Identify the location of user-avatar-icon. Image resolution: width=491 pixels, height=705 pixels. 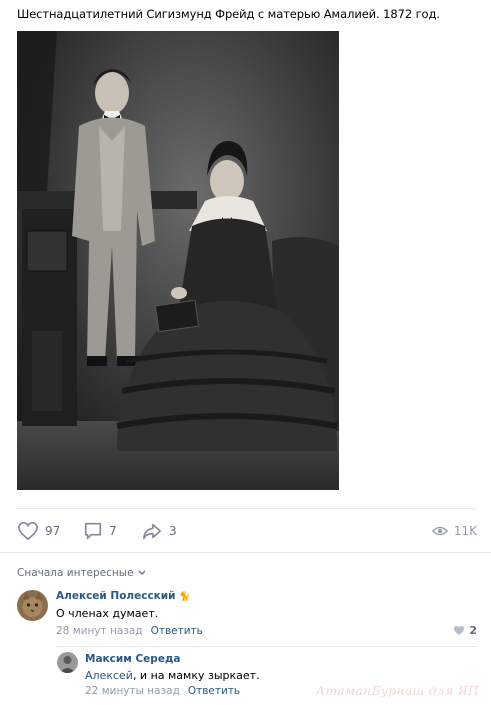
(67, 662).